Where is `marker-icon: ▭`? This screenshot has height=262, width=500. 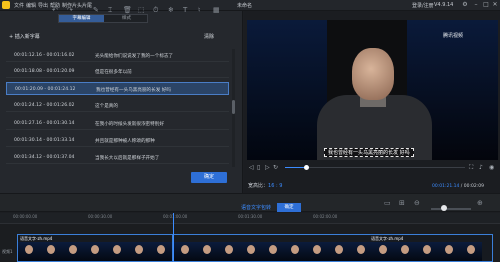
marker-icon: ▭ is located at coordinates (387, 203).